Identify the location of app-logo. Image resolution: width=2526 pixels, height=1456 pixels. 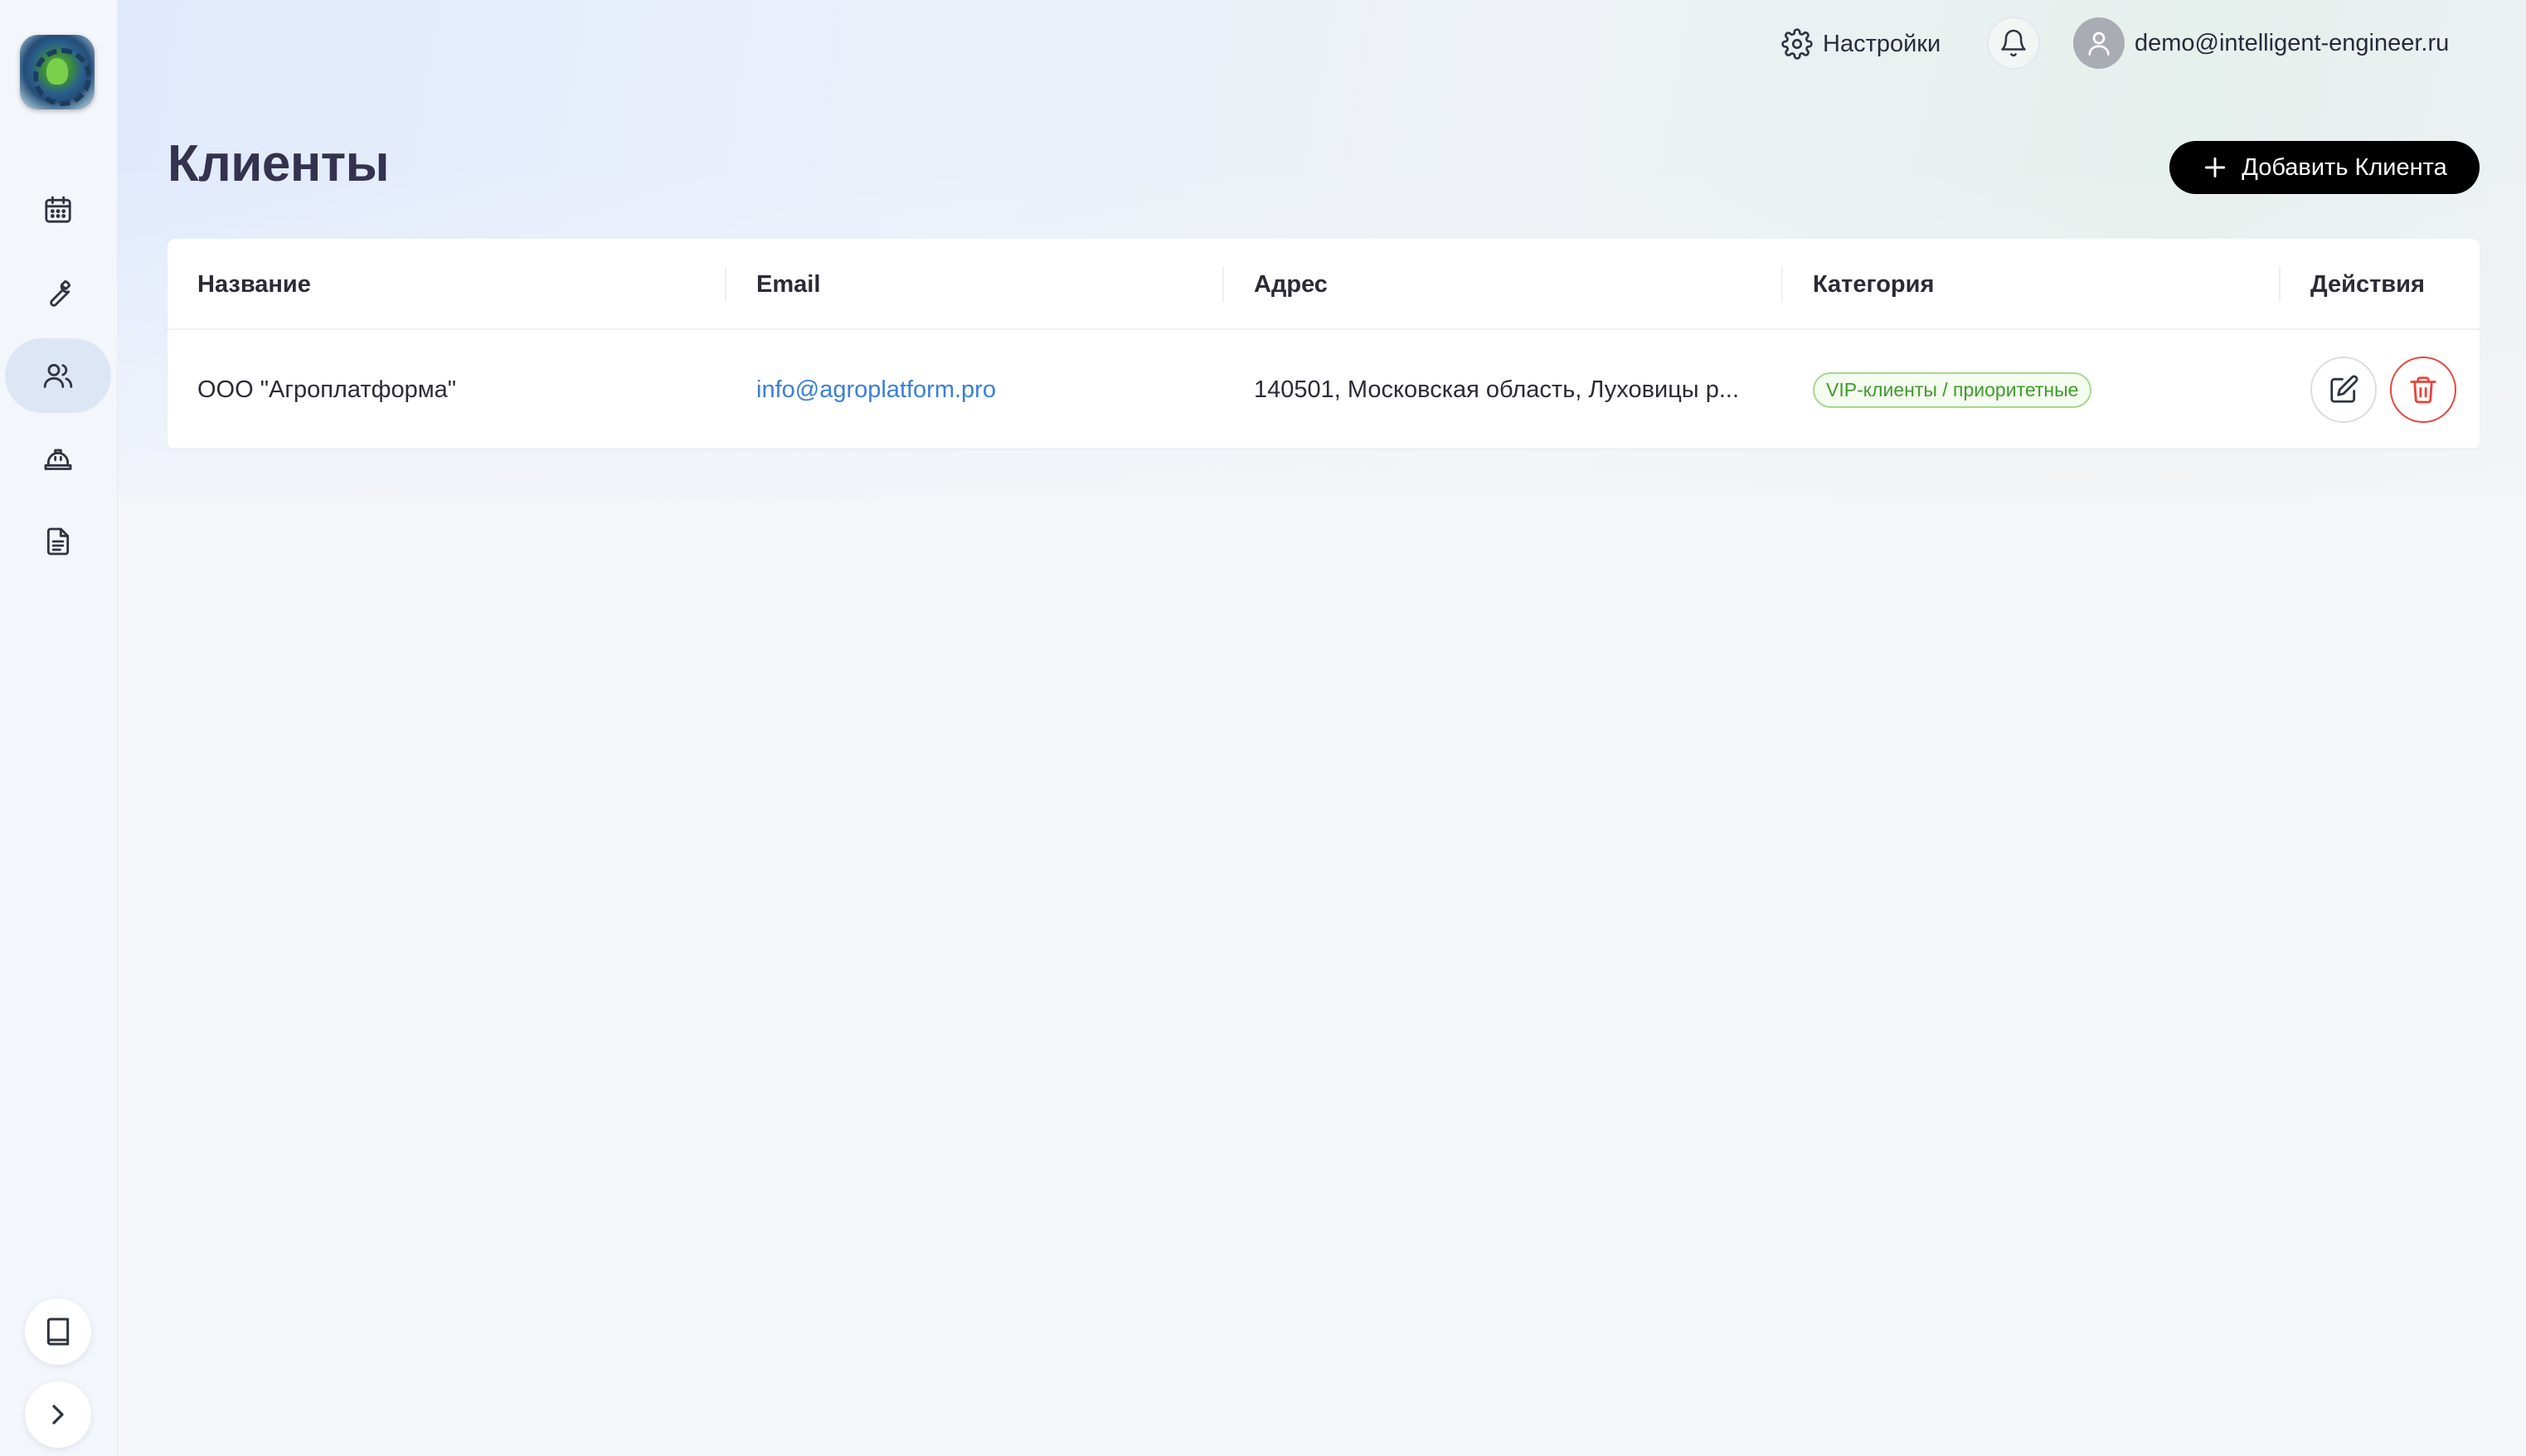
(58, 72).